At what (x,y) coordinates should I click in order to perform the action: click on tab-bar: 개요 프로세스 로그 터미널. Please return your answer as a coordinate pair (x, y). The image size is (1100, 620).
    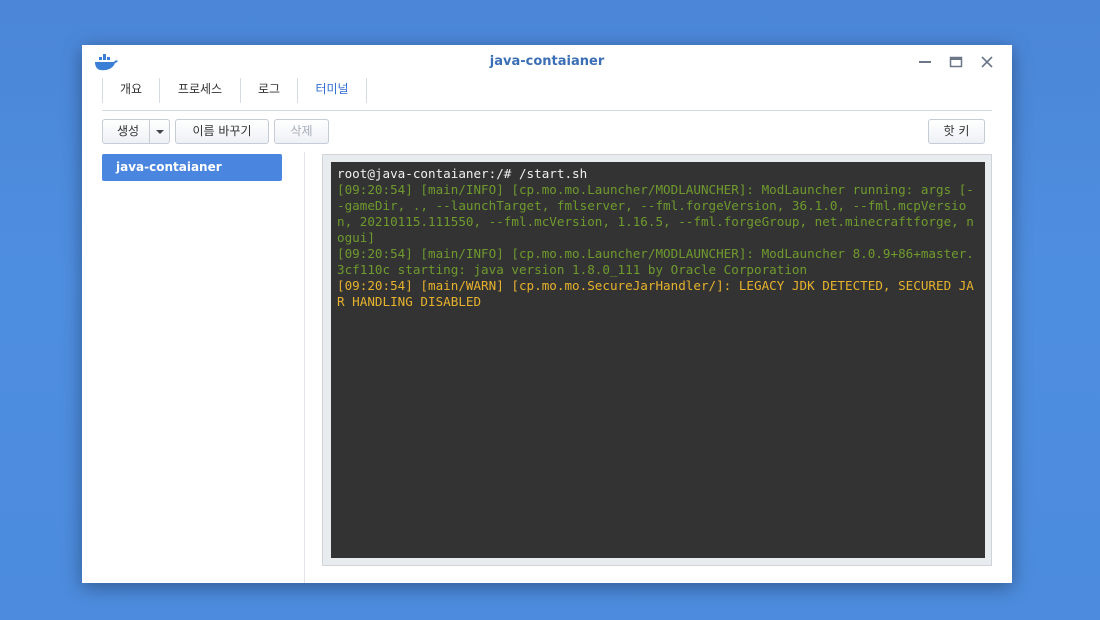
    Looking at the image, I should click on (547, 94).